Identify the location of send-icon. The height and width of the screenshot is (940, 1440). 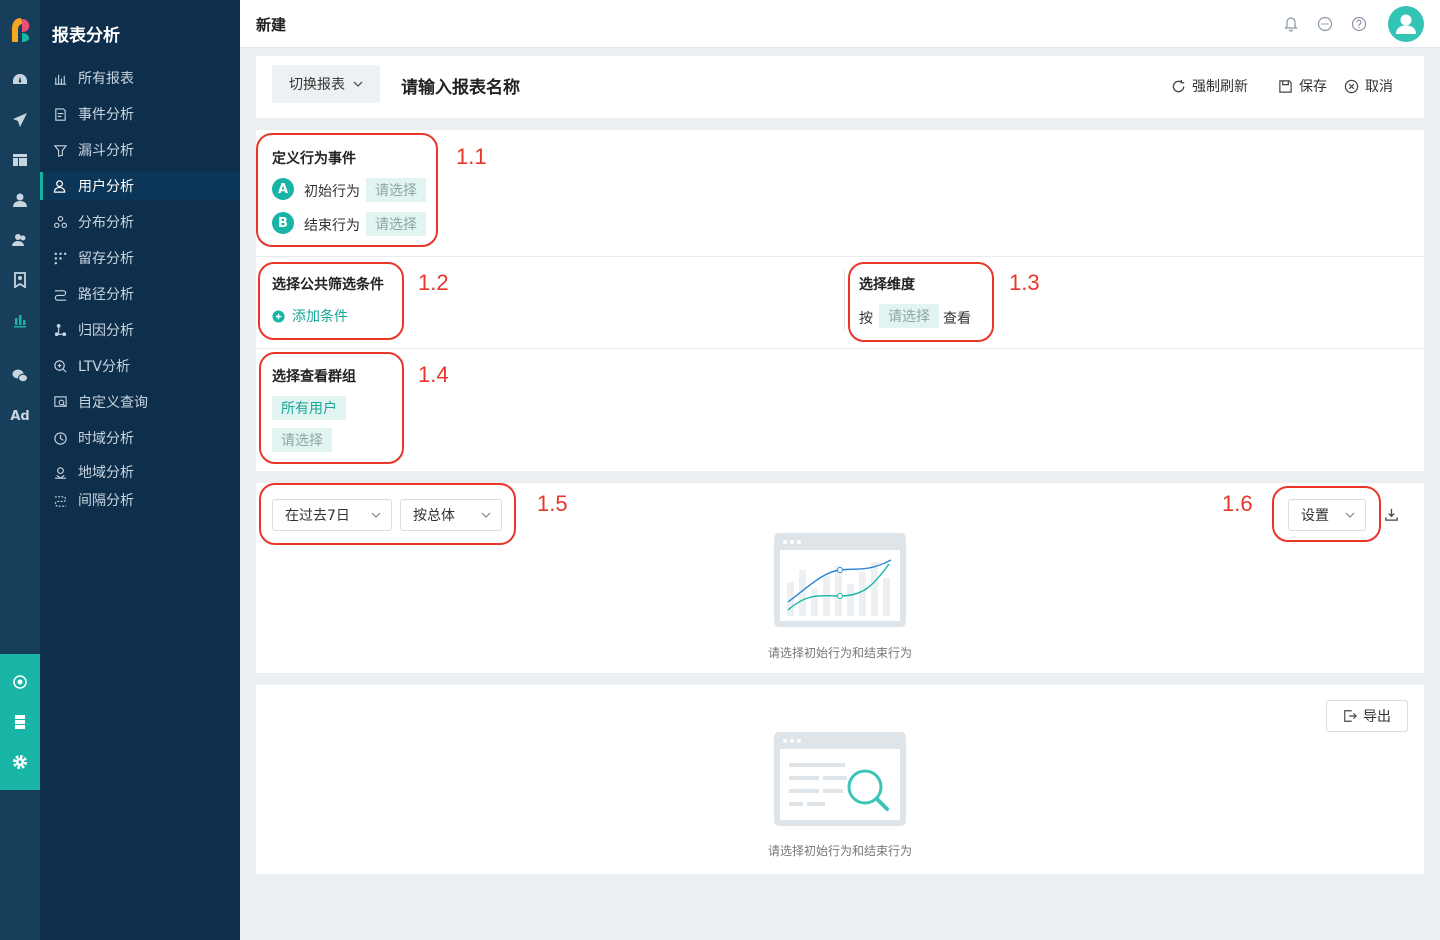
(20, 120).